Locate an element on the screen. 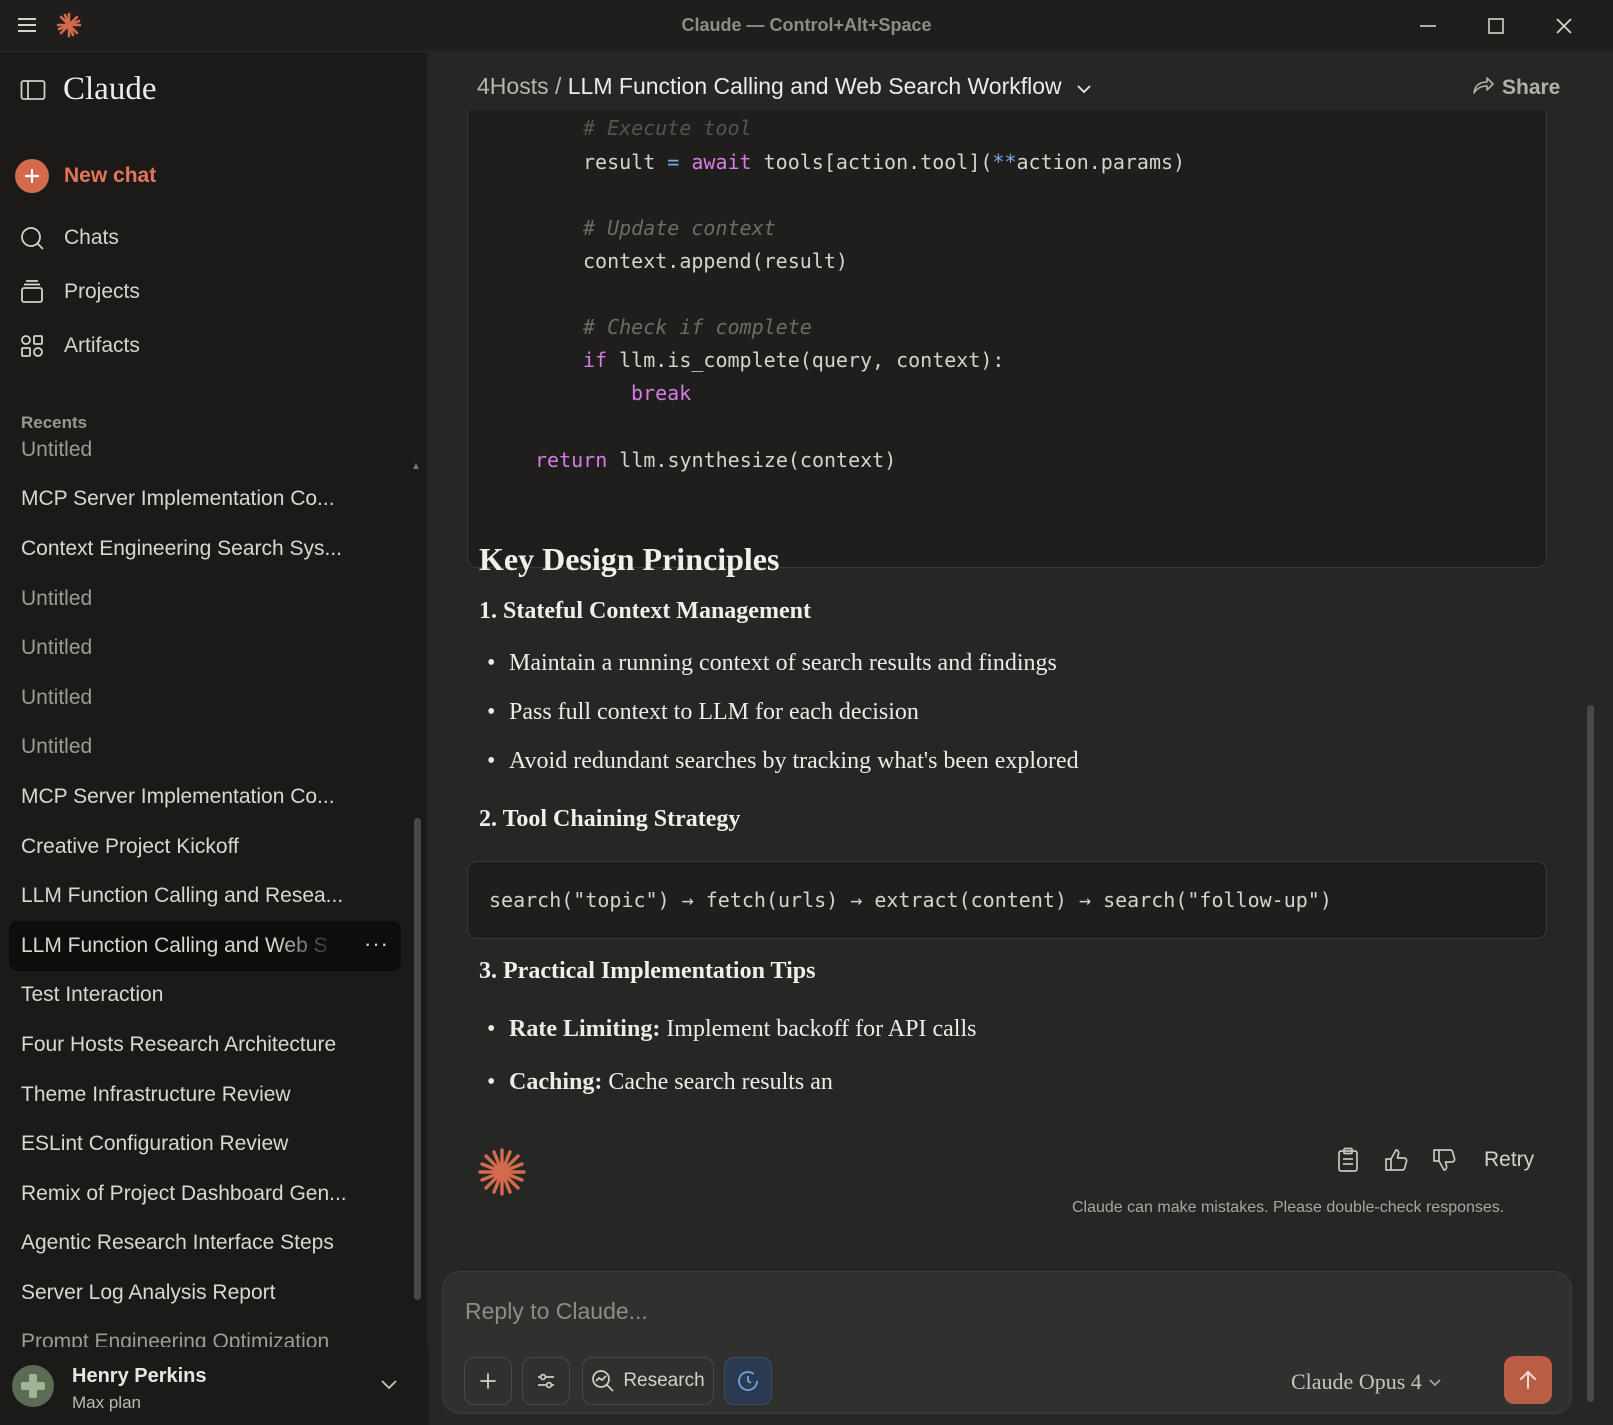 The height and width of the screenshot is (1425, 1613). window-title: Claude — Control+Alt+Space is located at coordinates (806, 25).